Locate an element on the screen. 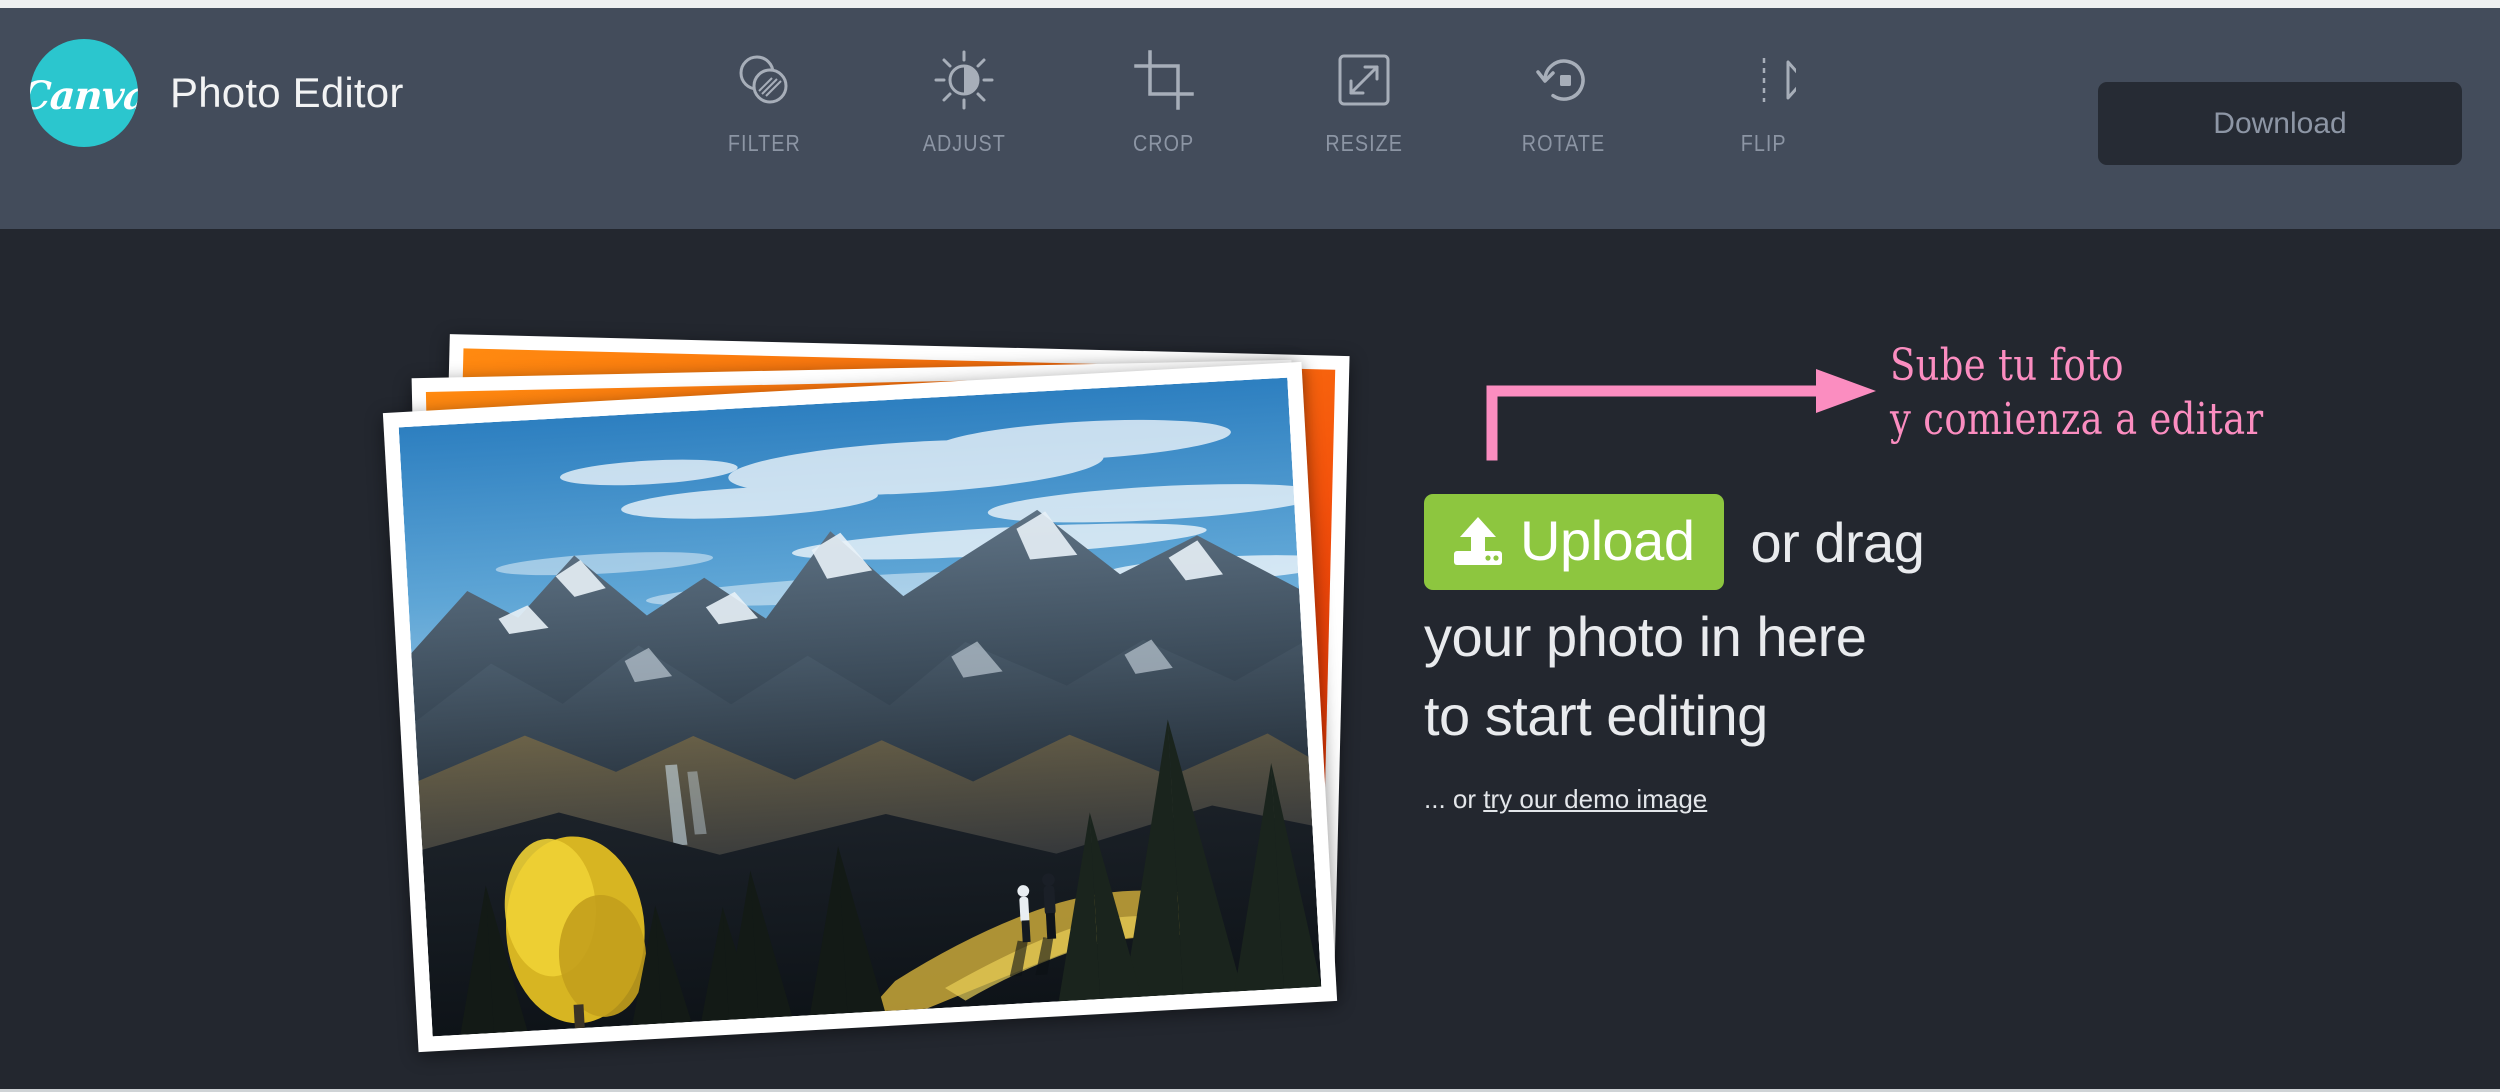  resize-diagonal-arrows-icon is located at coordinates (1364, 80).